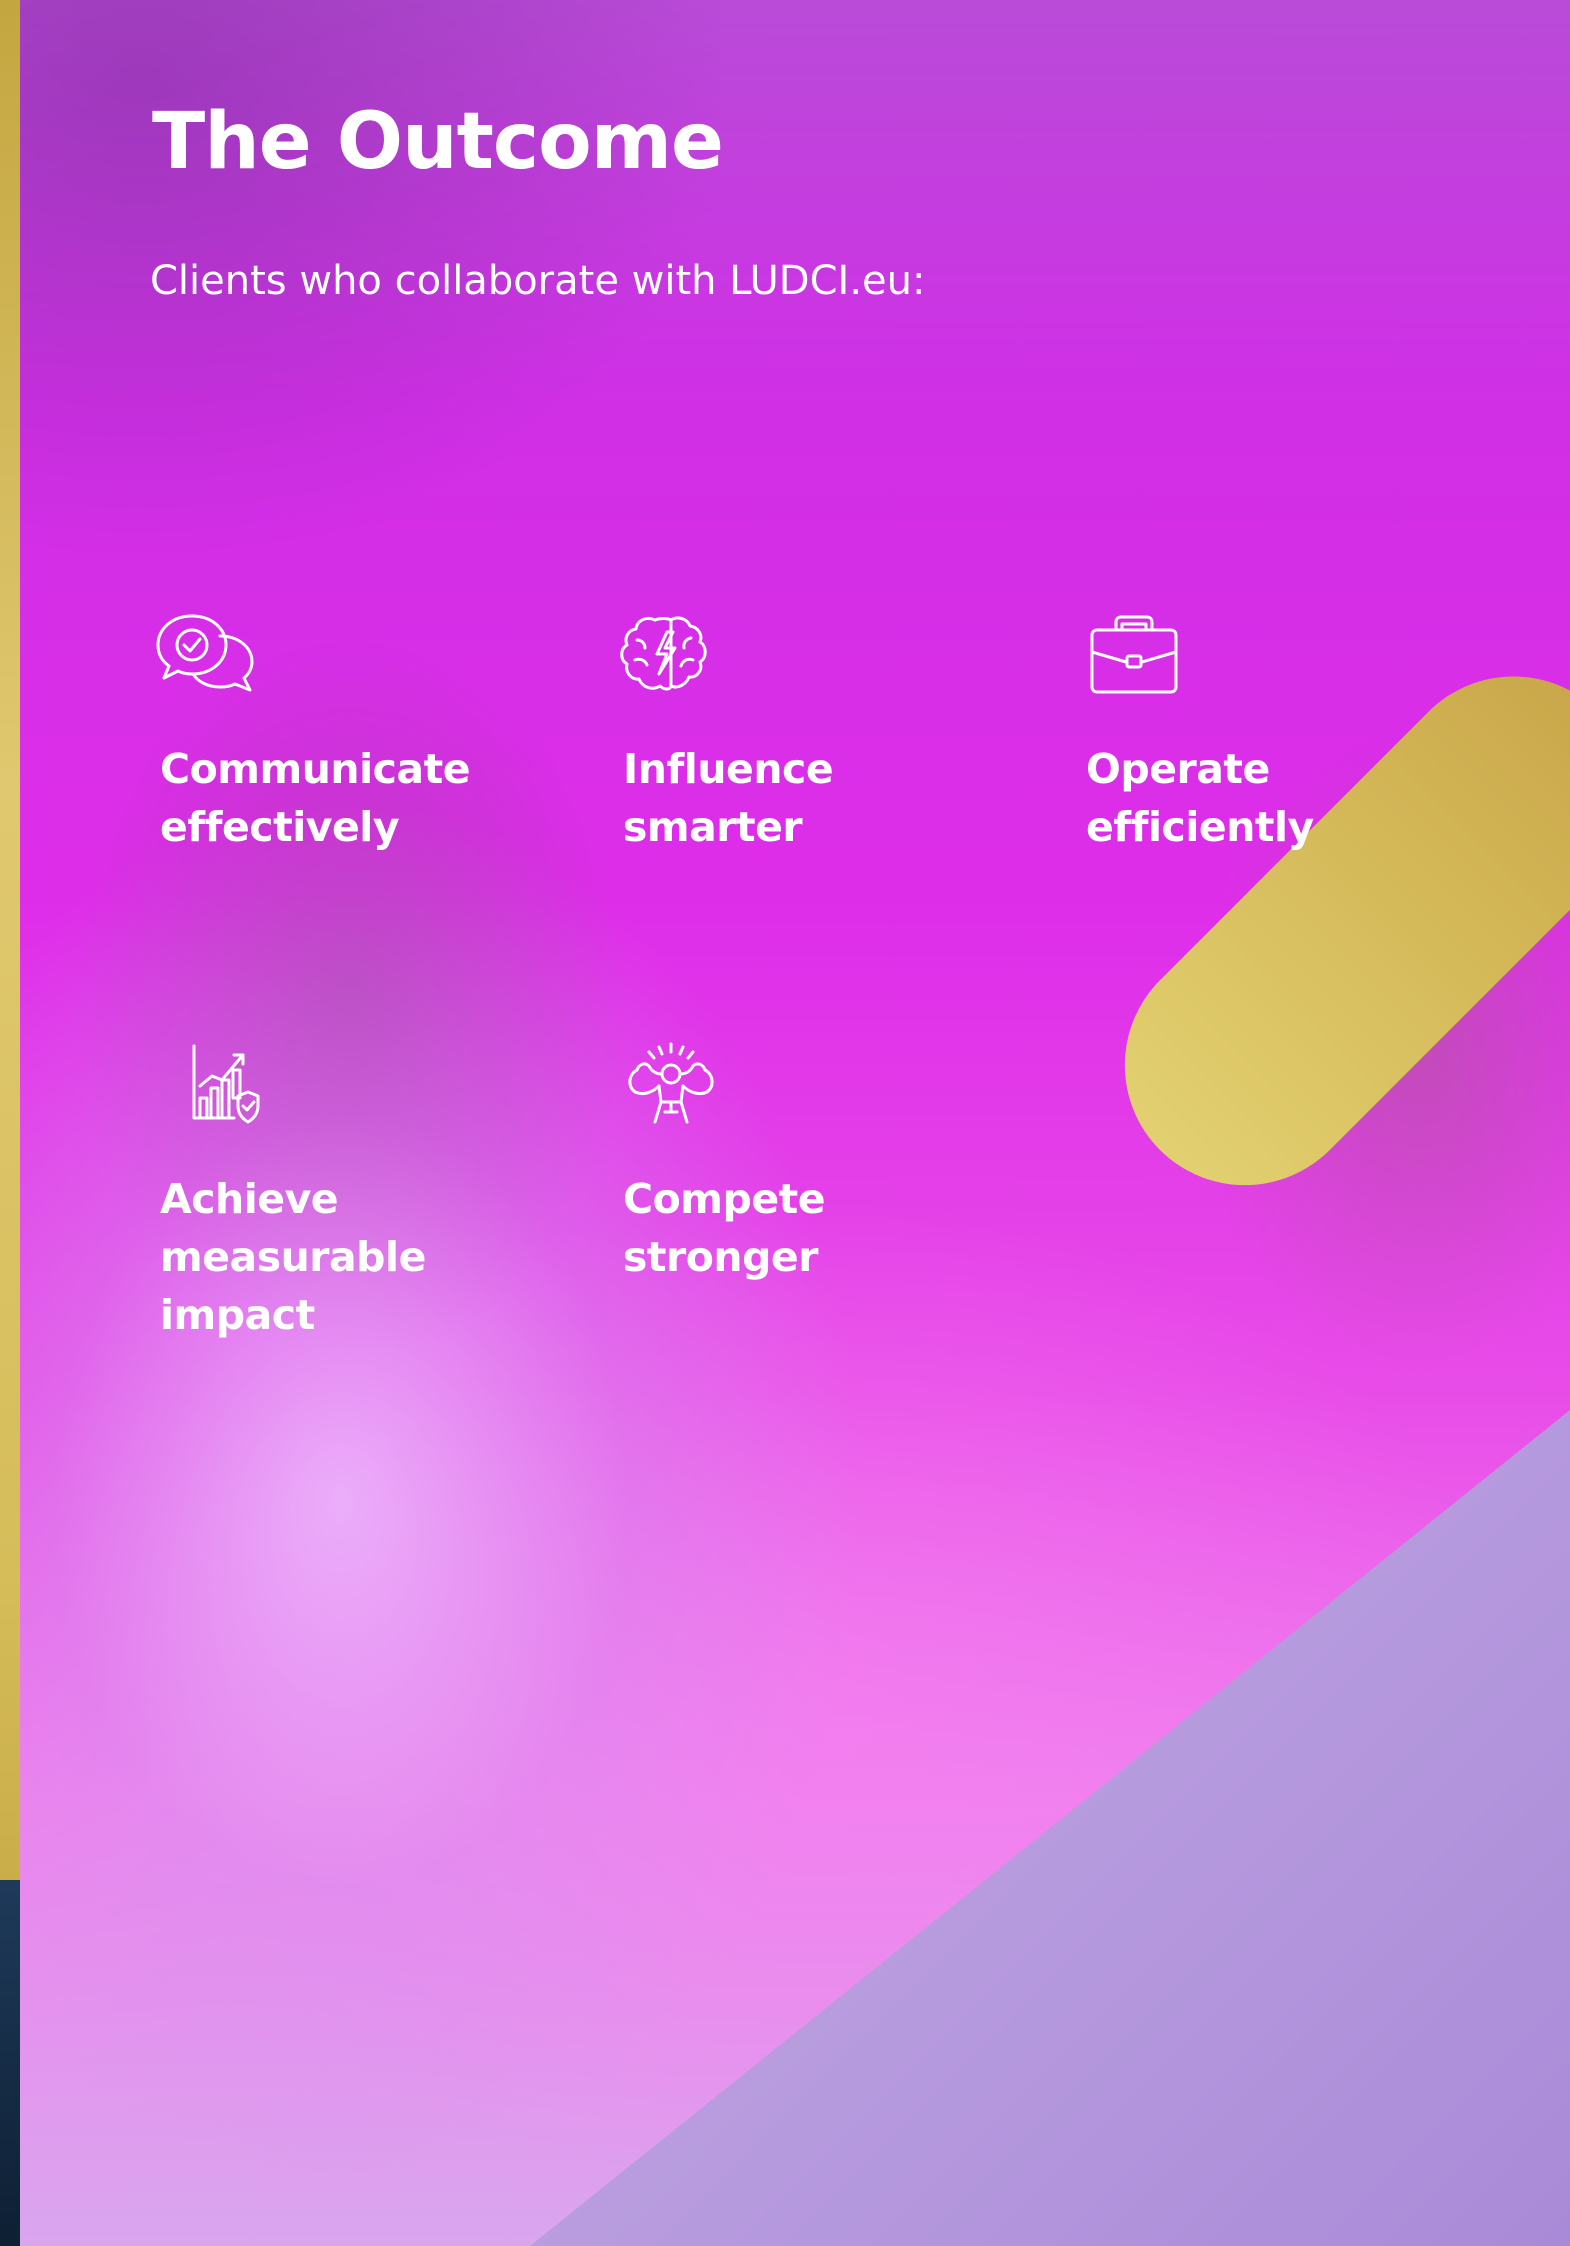  Describe the element at coordinates (222, 1090) in the screenshot. I see `growth-chart-shield-icon` at that location.